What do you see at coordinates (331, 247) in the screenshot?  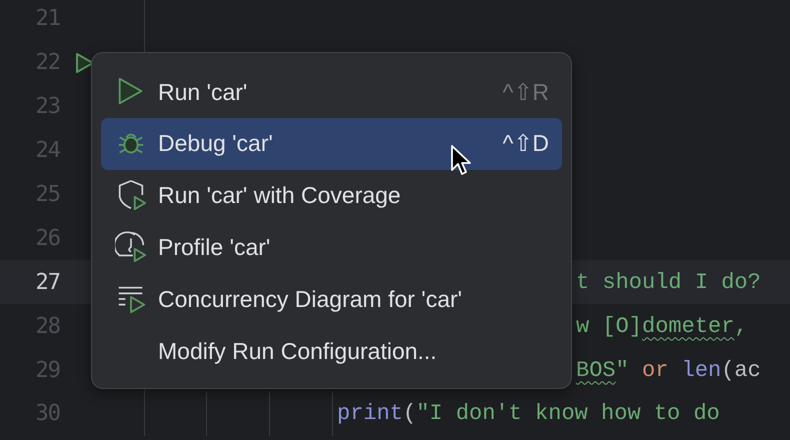 I see `menu-item: Profile 'car'` at bounding box center [331, 247].